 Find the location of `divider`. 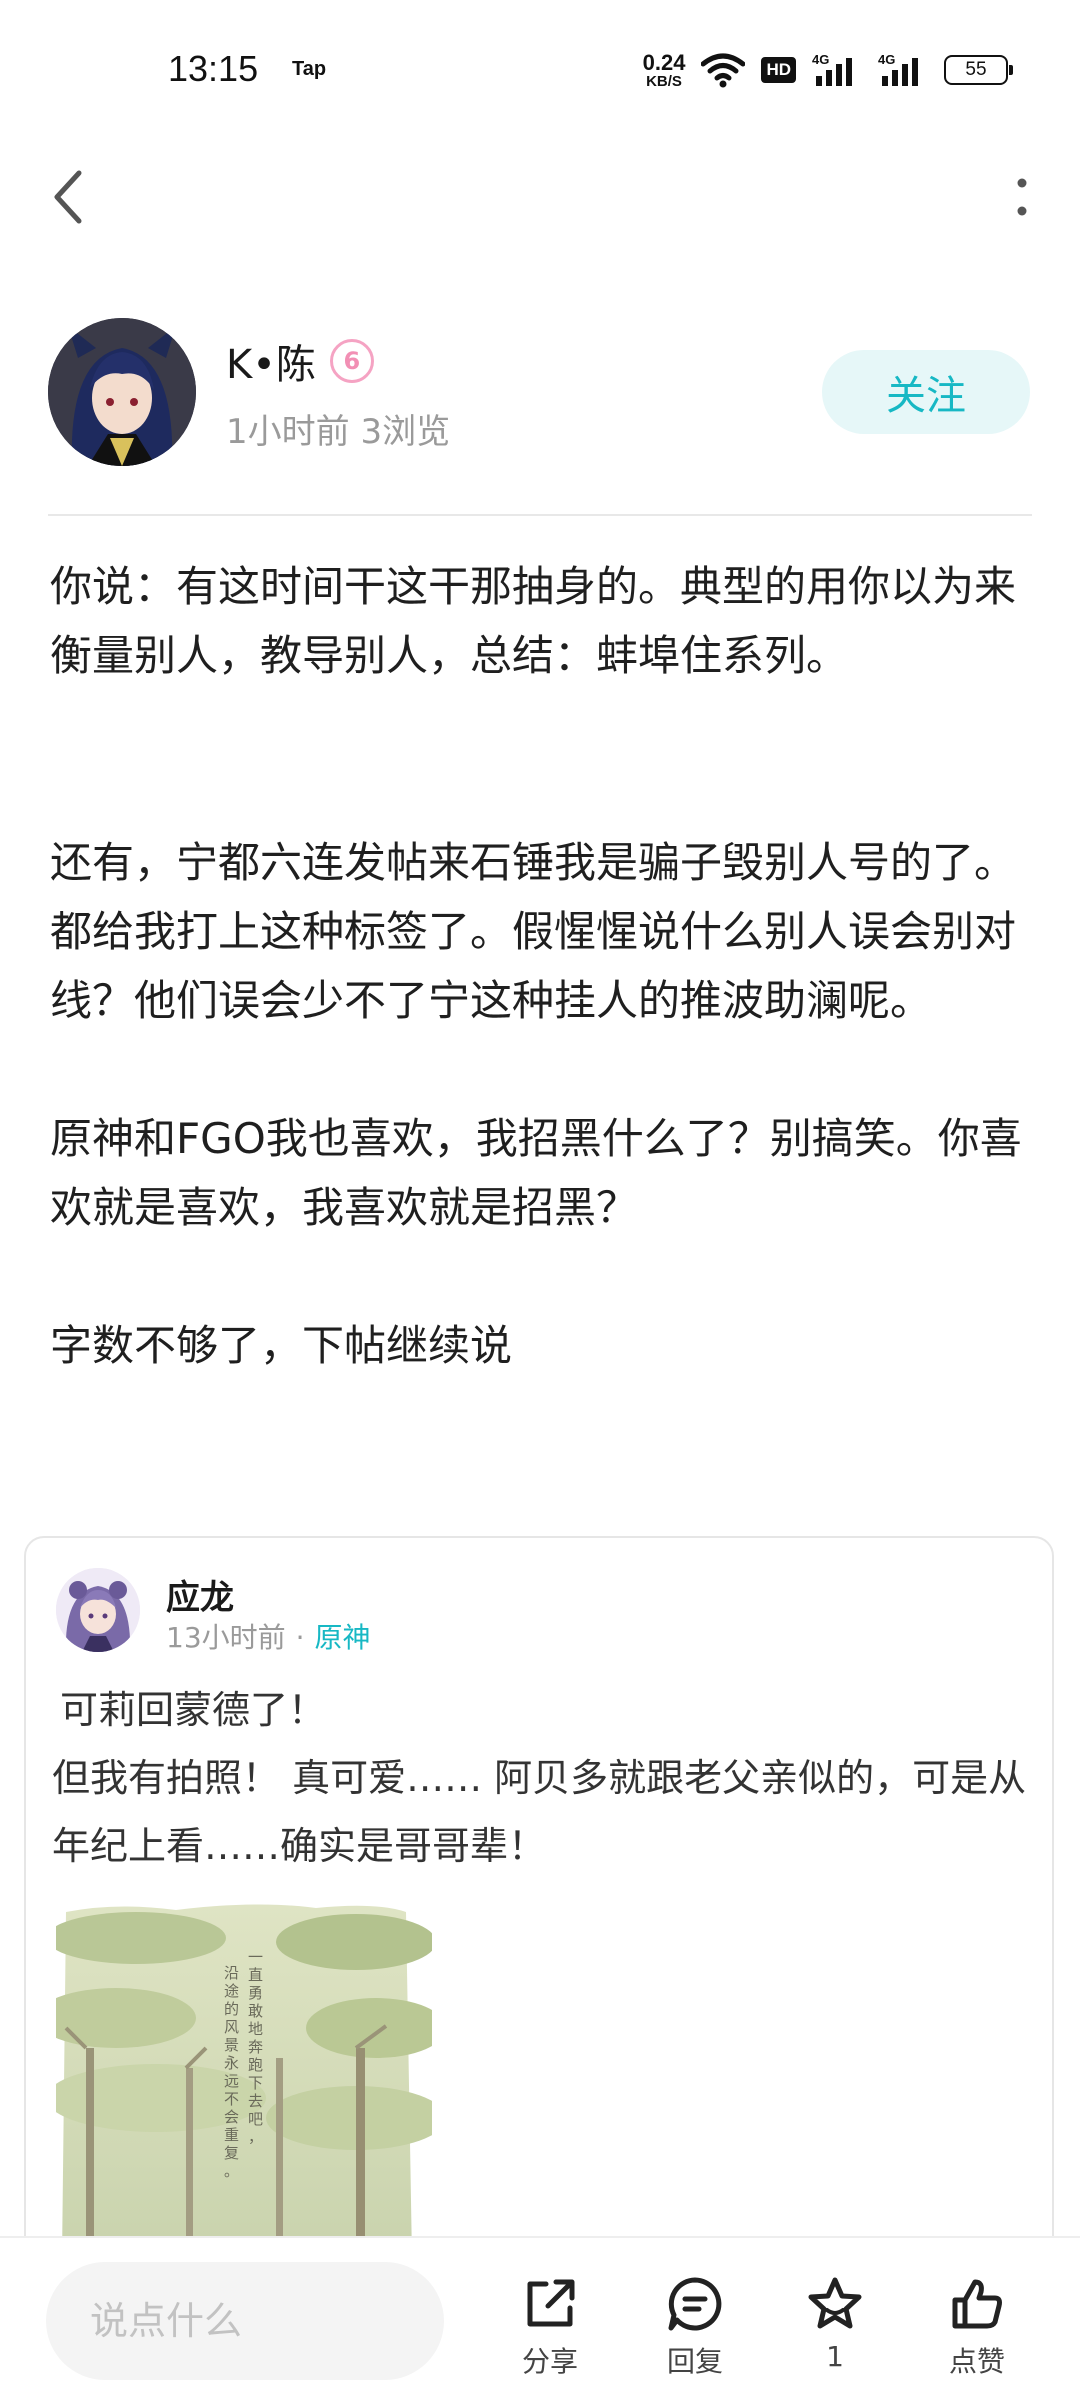

divider is located at coordinates (540, 515).